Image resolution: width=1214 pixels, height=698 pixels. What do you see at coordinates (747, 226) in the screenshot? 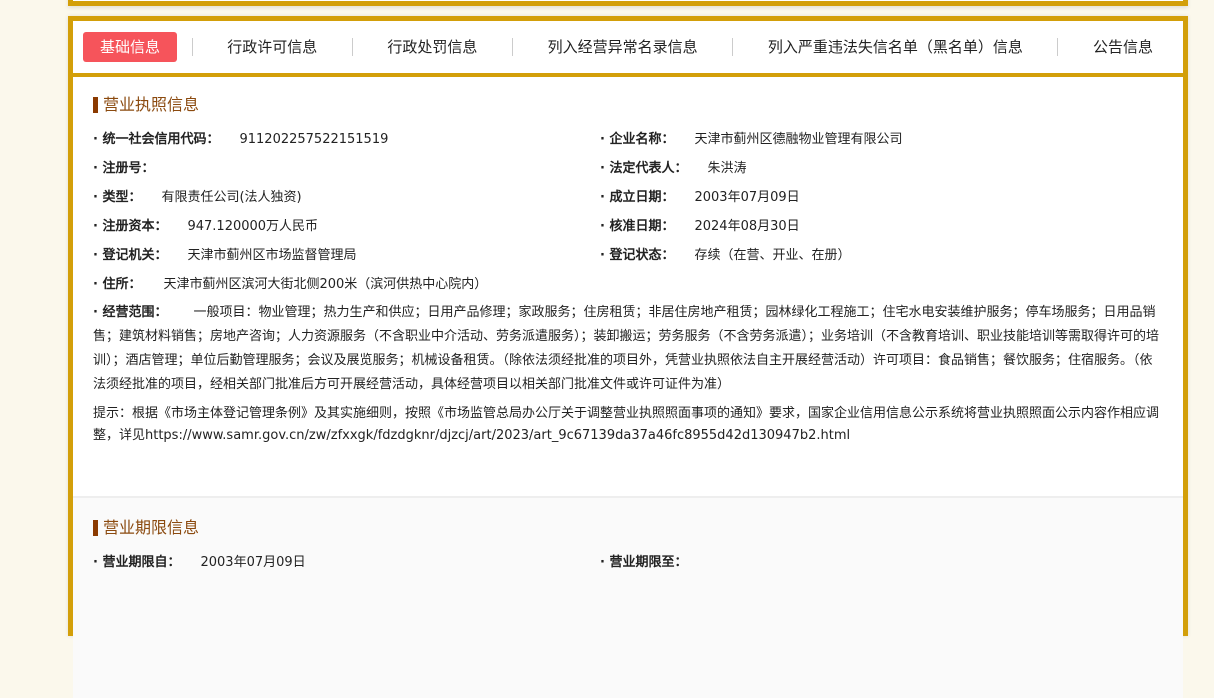
I see `field-value: 2024年08月30日` at bounding box center [747, 226].